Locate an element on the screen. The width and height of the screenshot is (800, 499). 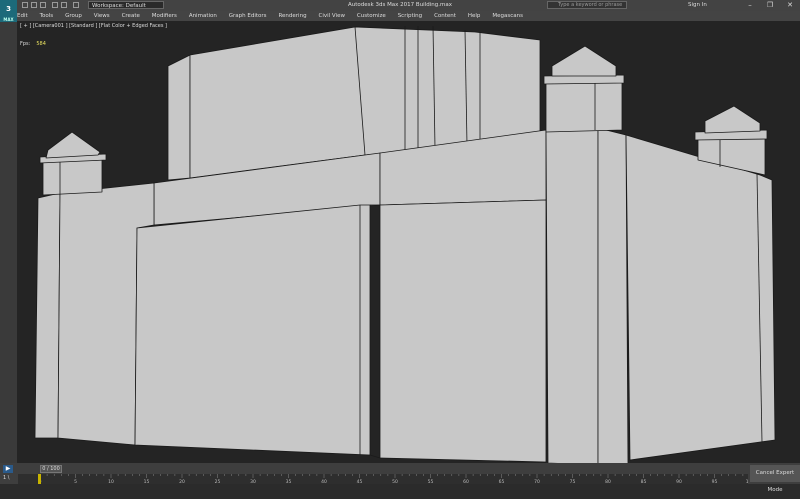
menu-edit: Edit is located at coordinates (22, 16).